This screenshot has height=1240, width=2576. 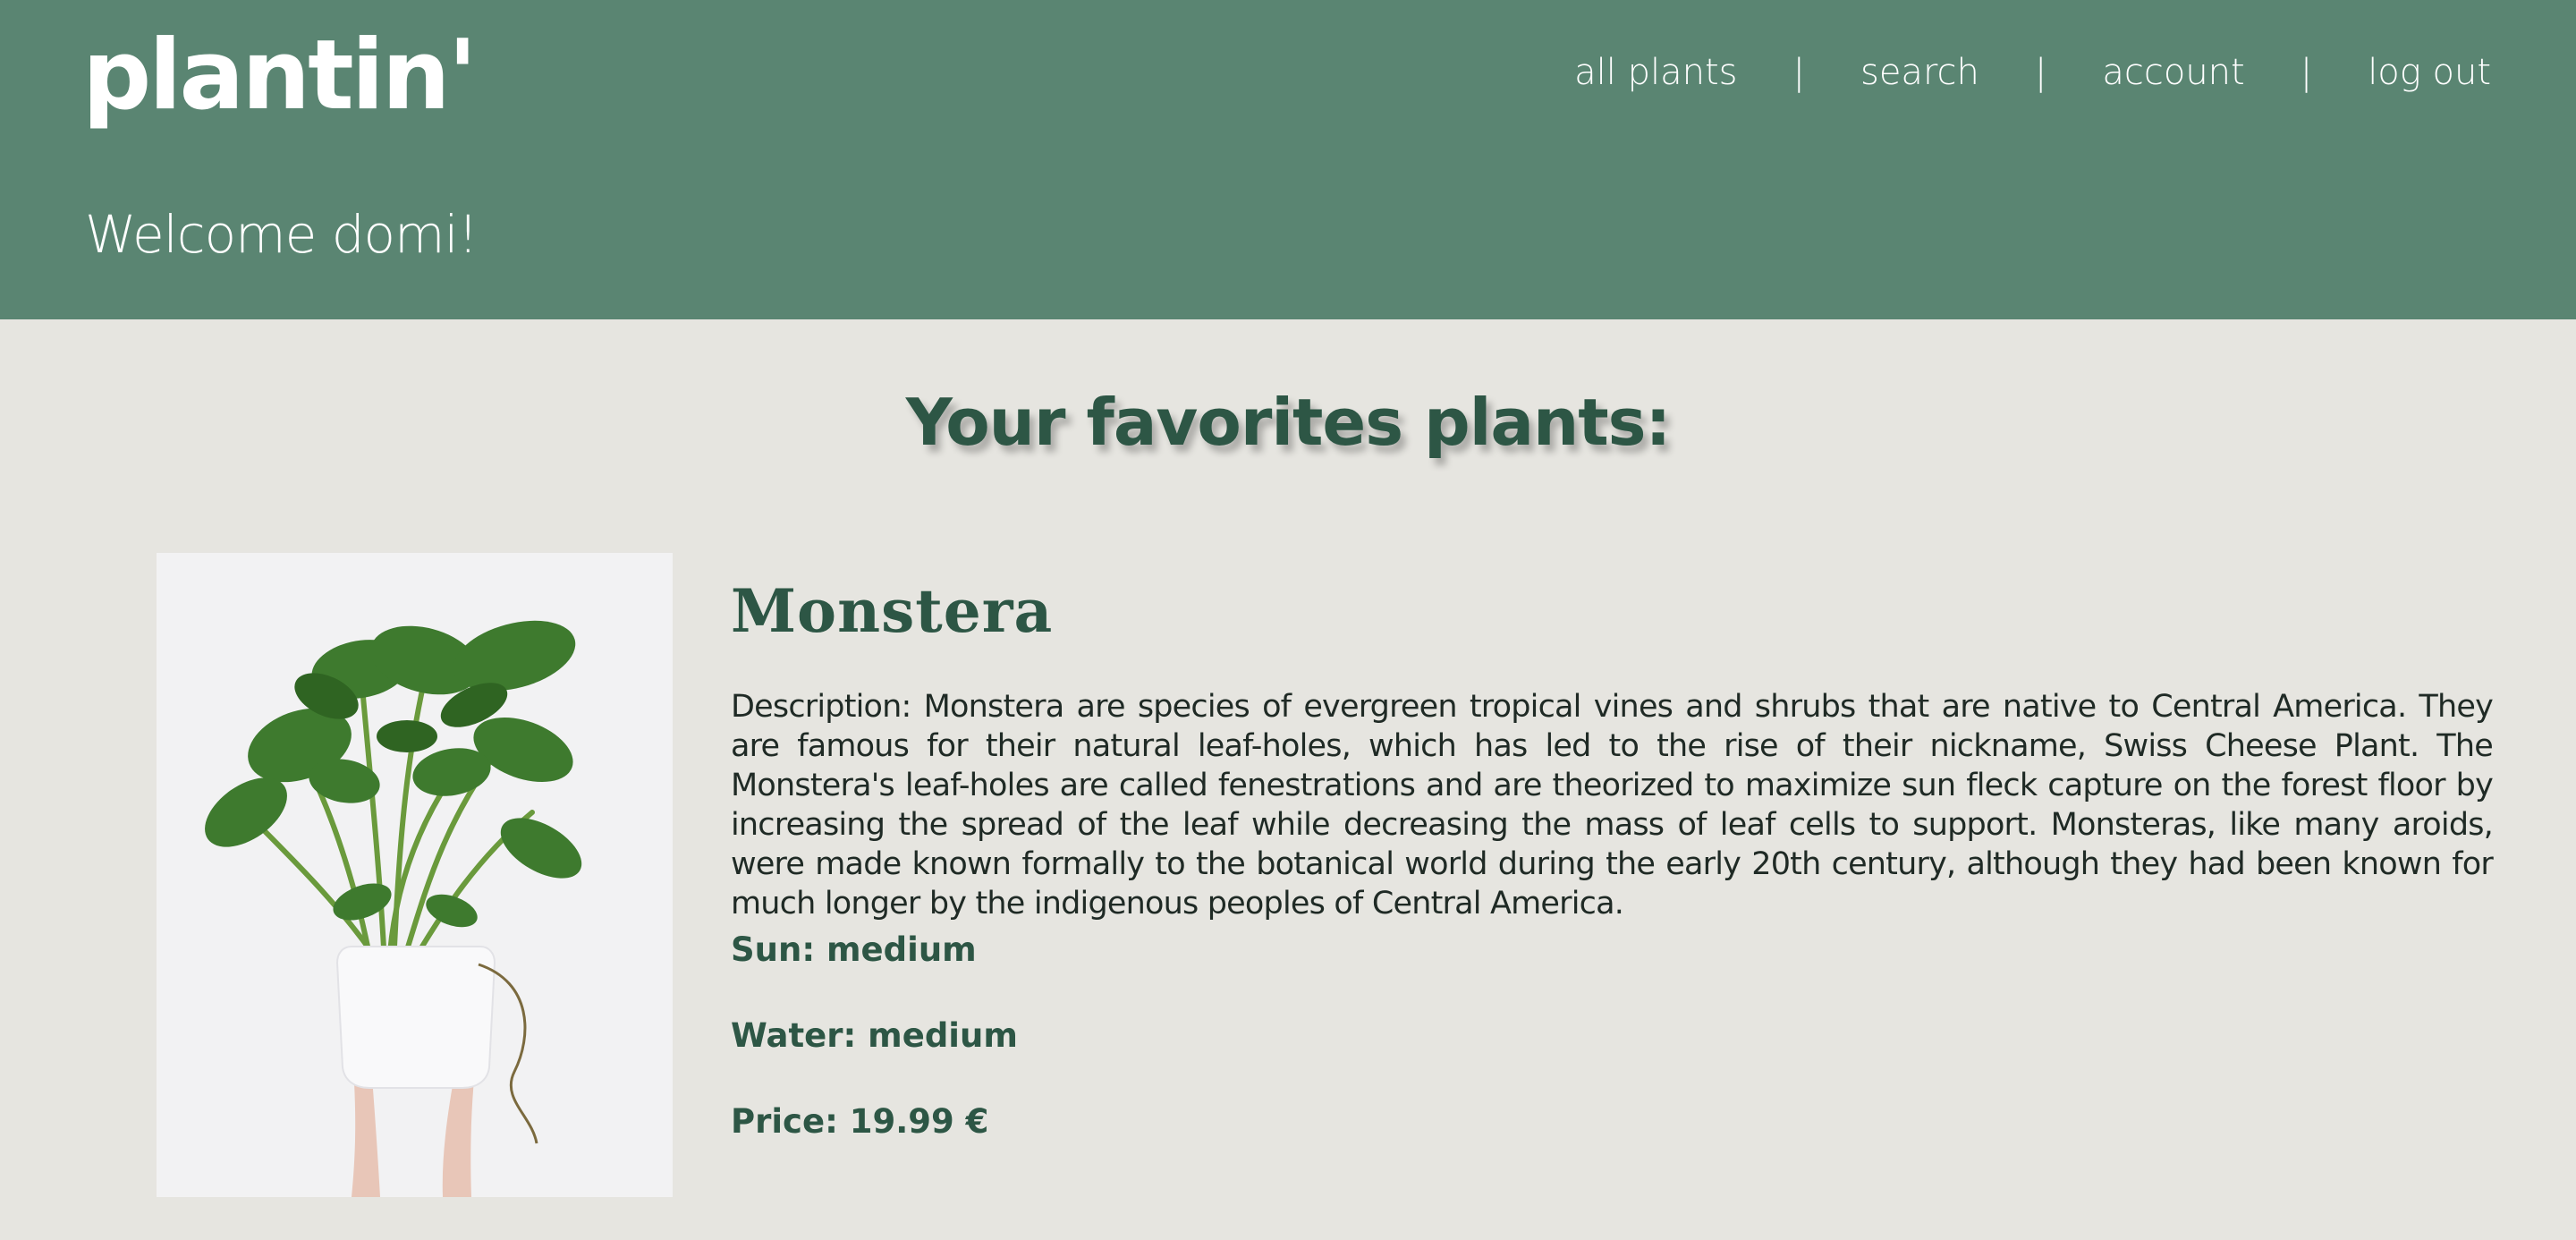 I want to click on nav-account-link: account, so click(x=2173, y=72).